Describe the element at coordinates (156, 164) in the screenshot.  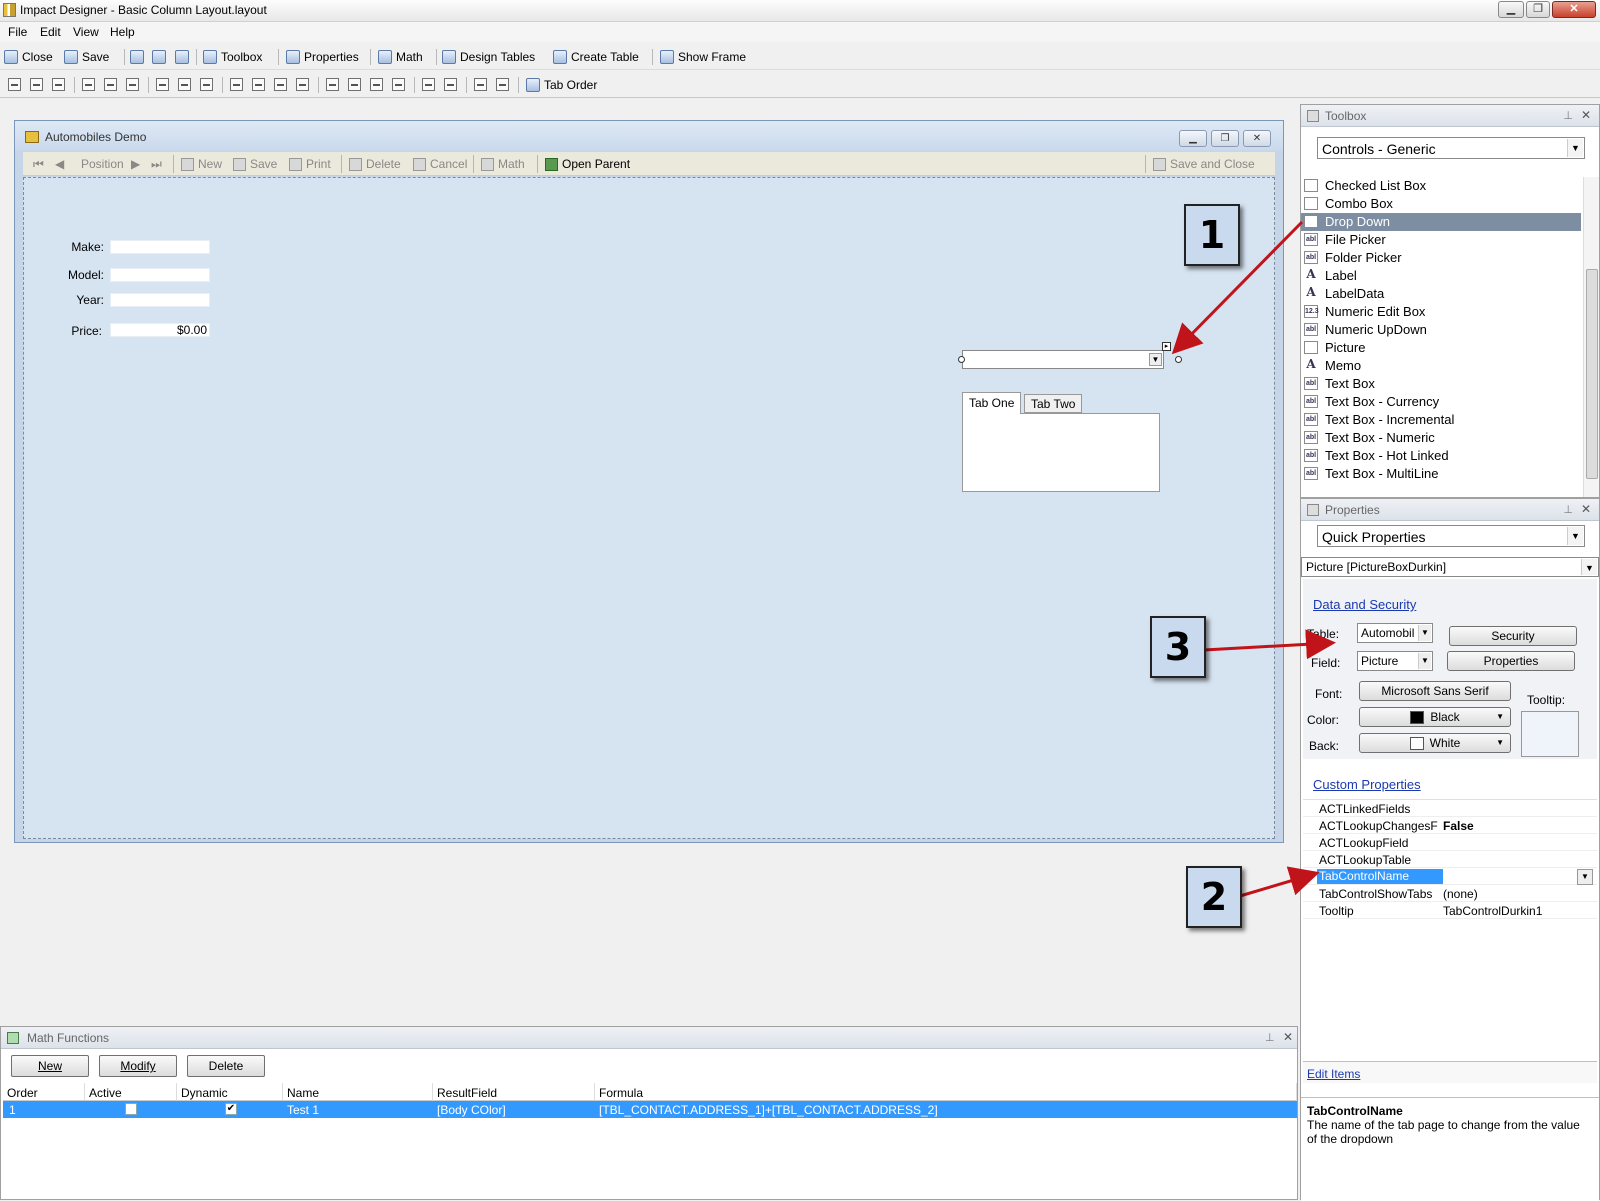
I see `last-record-icon: ⏭` at that location.